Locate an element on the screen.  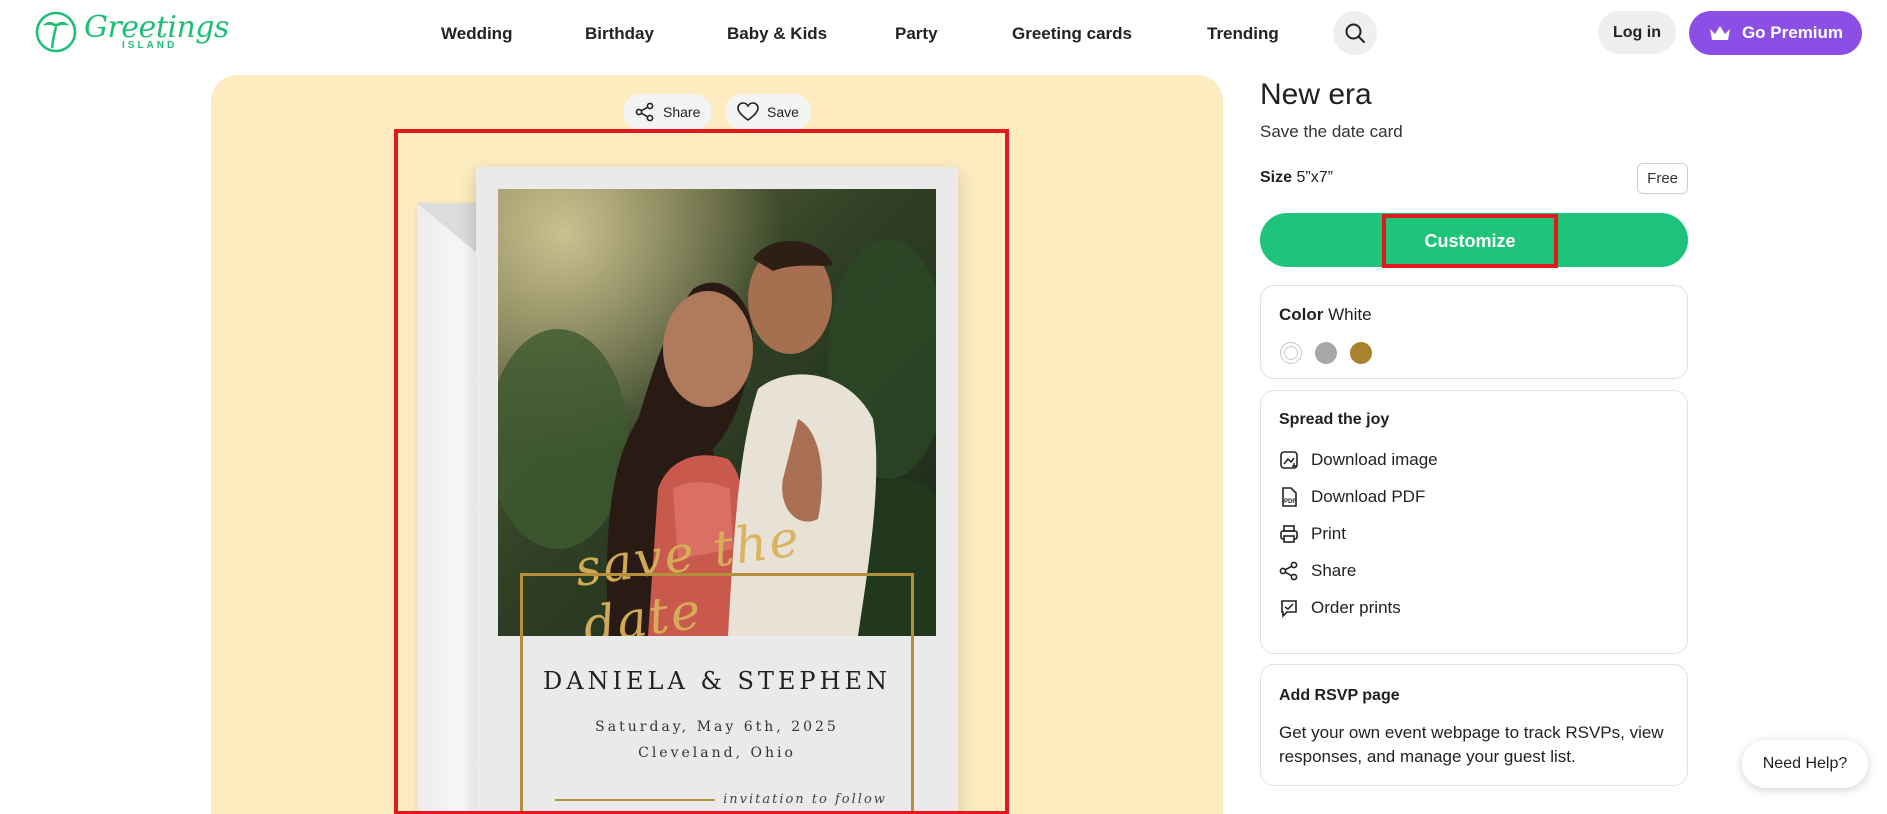
download-pdf-label: Download PDF is located at coordinates (1368, 496).